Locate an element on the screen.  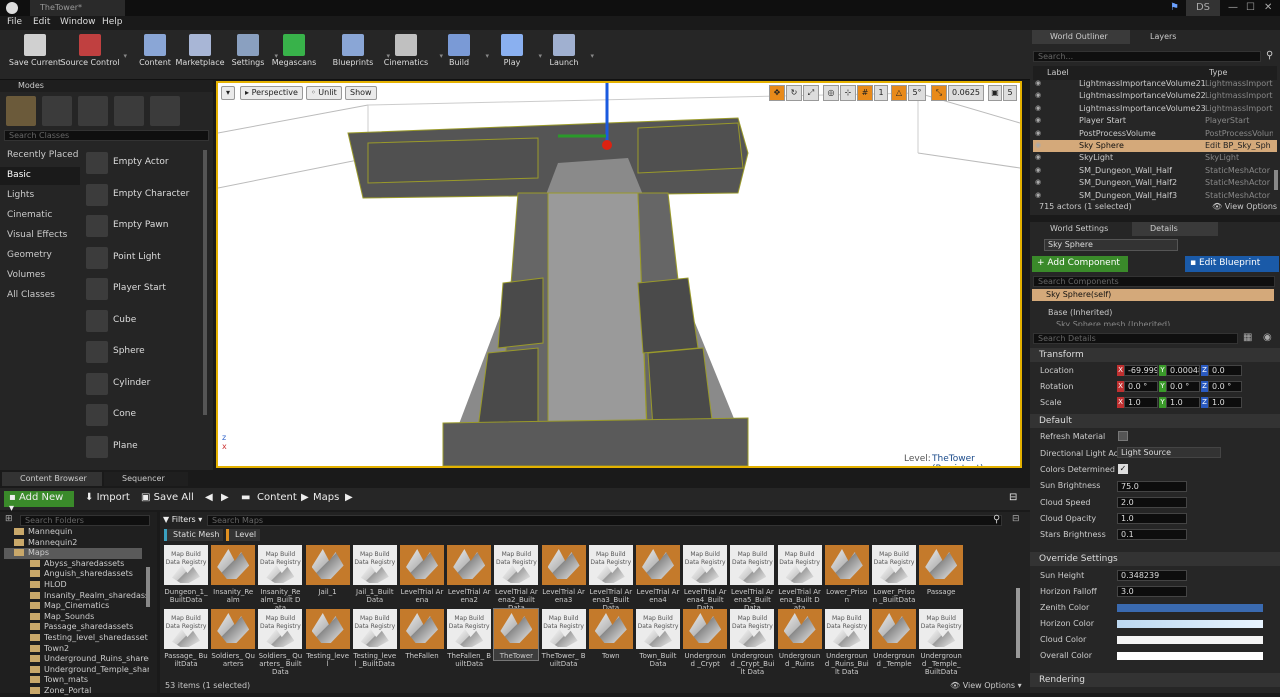
map-asset: Underground _Temple is located at coordinates (894, 638).